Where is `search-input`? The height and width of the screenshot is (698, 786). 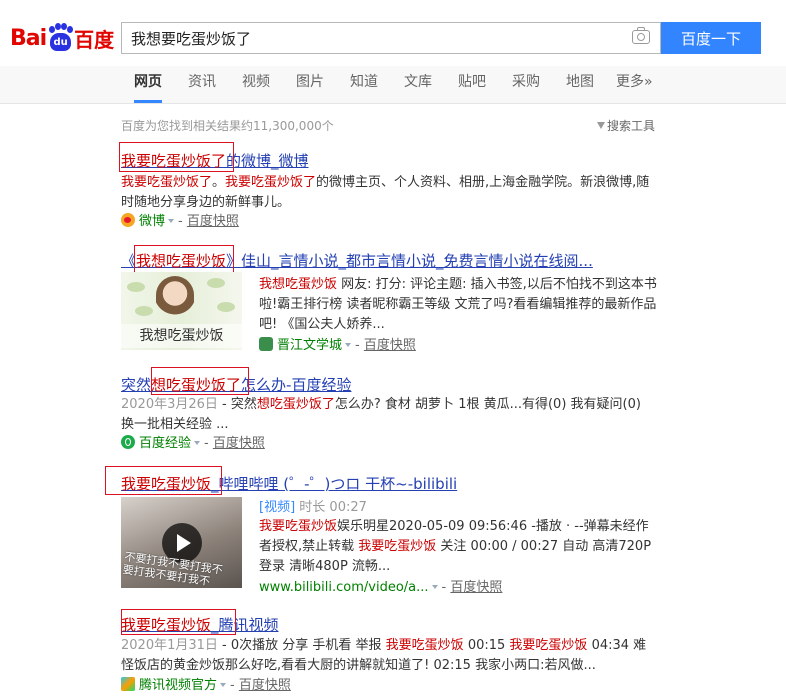
search-input is located at coordinates (372, 38).